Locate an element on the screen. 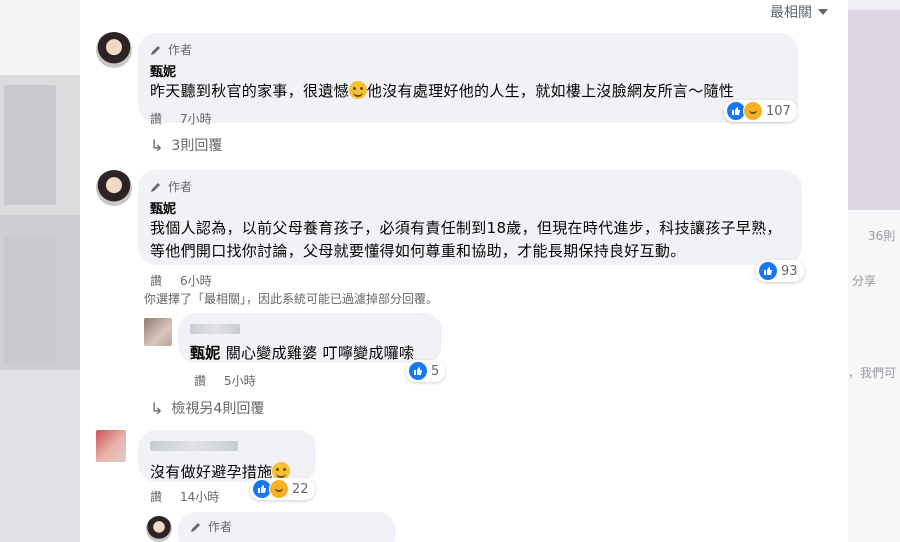 The height and width of the screenshot is (542, 900). reply-bubble: 甄妮 關心變成雞婆 叮嚀變成囉嗦 is located at coordinates (310, 338).